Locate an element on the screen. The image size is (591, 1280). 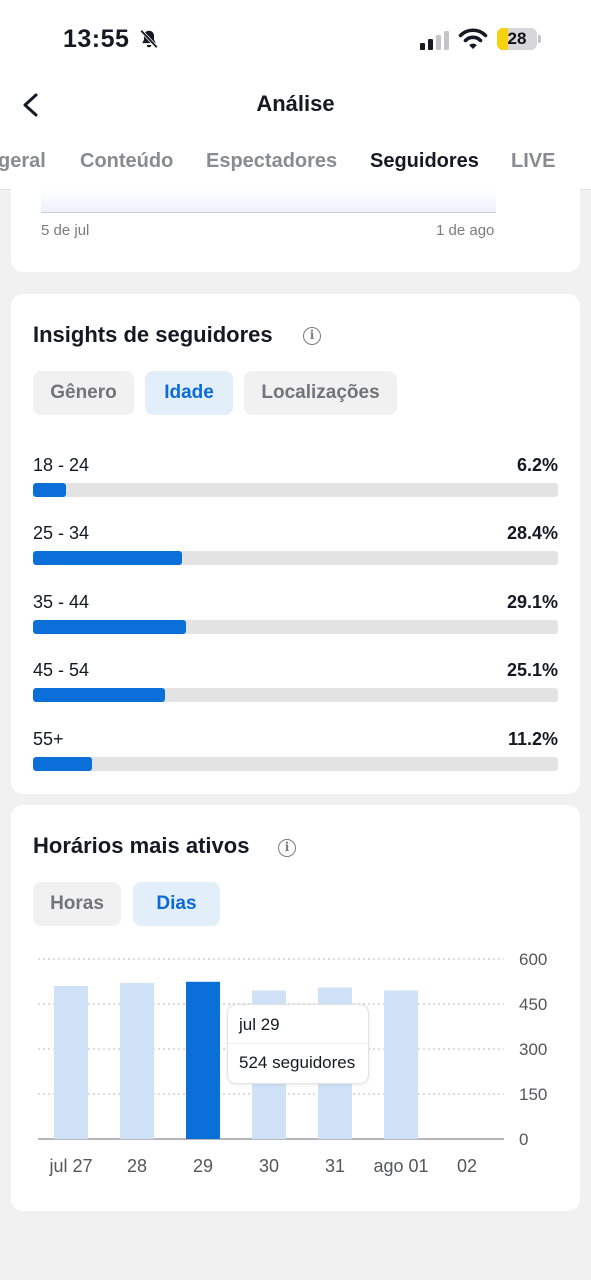
wifi-icon is located at coordinates (473, 38).